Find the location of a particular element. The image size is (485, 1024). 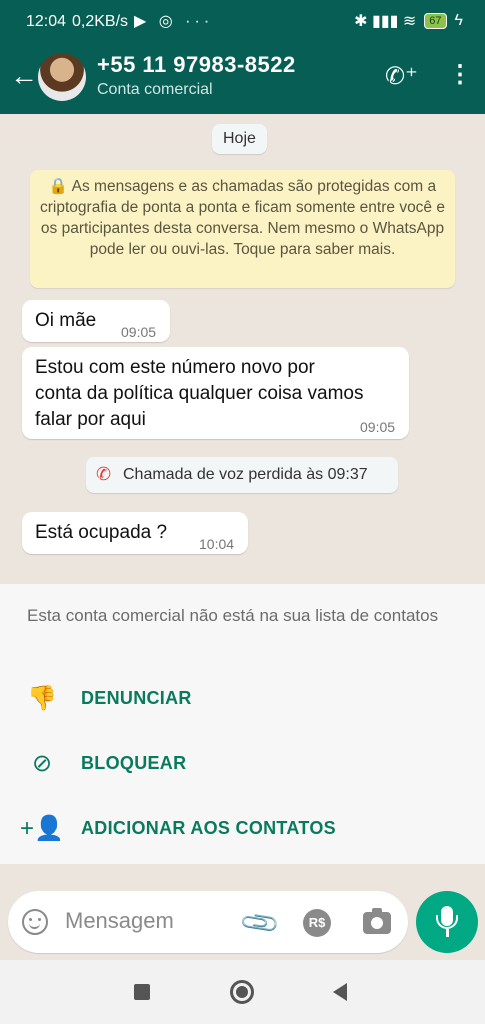

status-notification-icons: ▶ ◎ ··· is located at coordinates (174, 21).